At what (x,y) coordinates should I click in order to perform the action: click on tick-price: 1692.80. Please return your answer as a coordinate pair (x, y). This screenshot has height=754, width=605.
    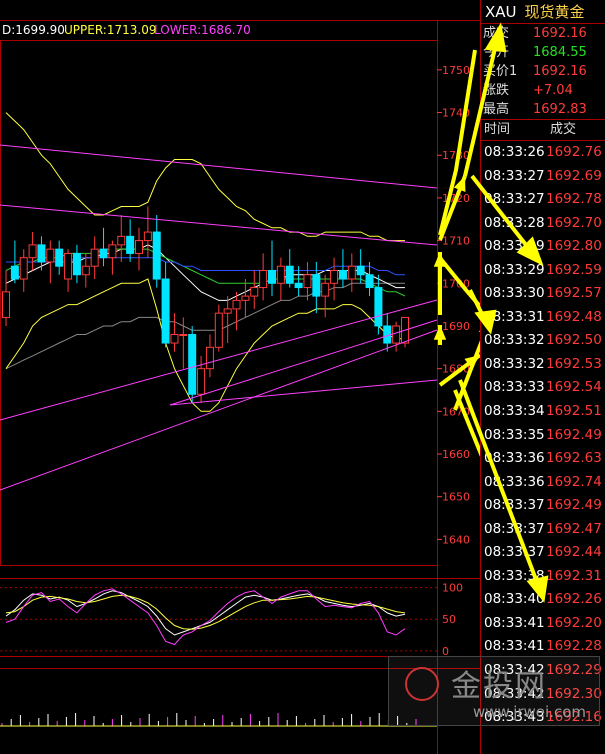
    Looking at the image, I should click on (574, 246).